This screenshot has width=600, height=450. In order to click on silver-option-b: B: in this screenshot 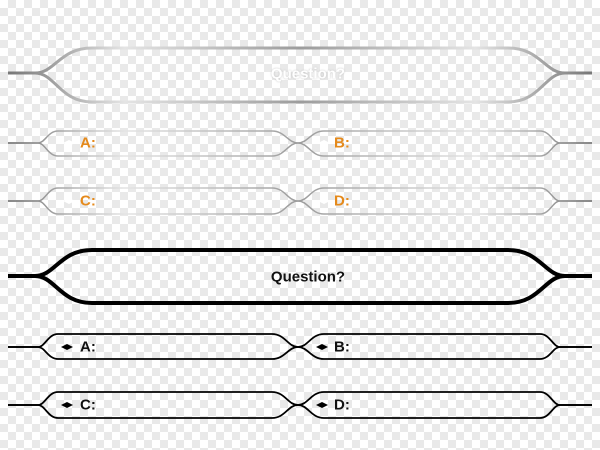, I will do `click(342, 143)`.